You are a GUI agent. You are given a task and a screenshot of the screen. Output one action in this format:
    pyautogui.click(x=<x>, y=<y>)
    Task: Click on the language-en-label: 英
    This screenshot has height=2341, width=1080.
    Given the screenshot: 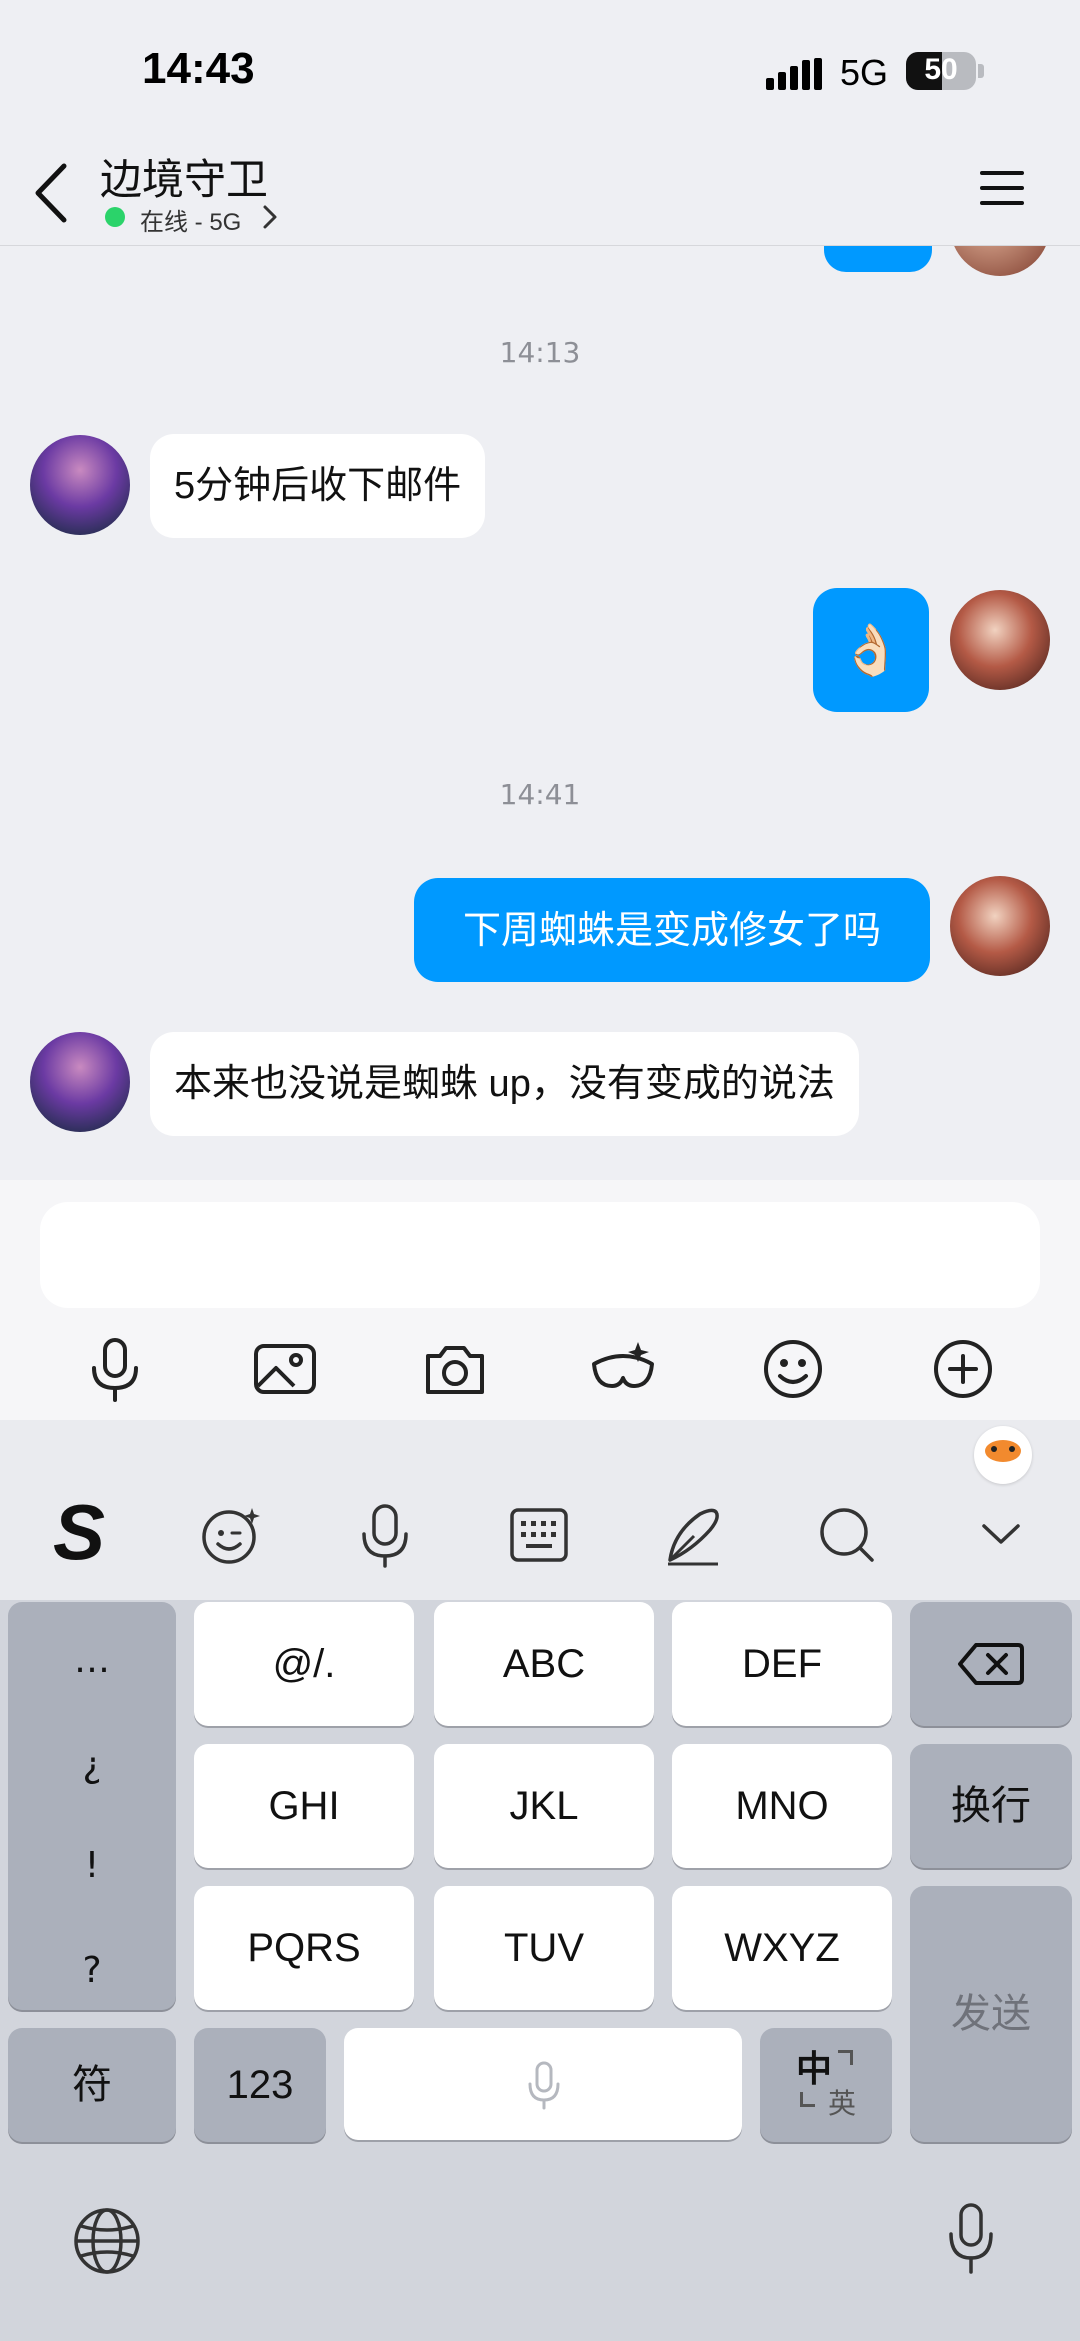 What is the action you would take?
    pyautogui.click(x=842, y=2103)
    